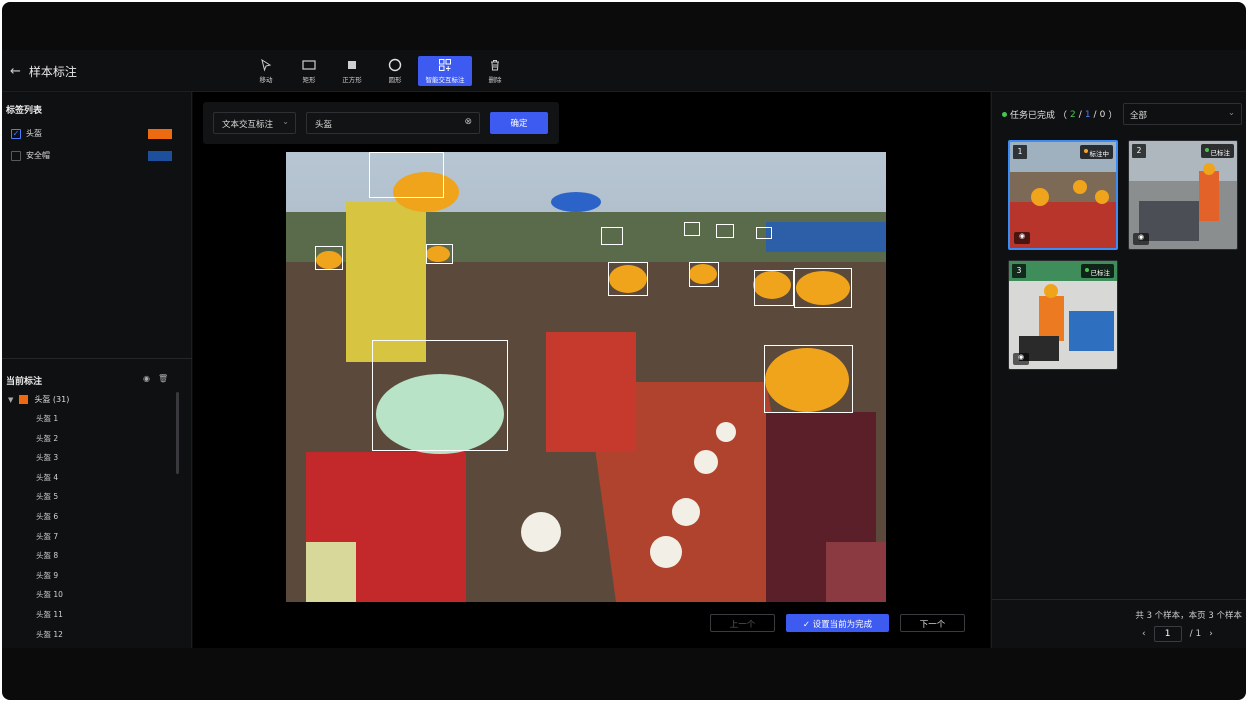 This screenshot has height=702, width=1248. I want to click on prompt-input-value: 头盔, so click(324, 125).